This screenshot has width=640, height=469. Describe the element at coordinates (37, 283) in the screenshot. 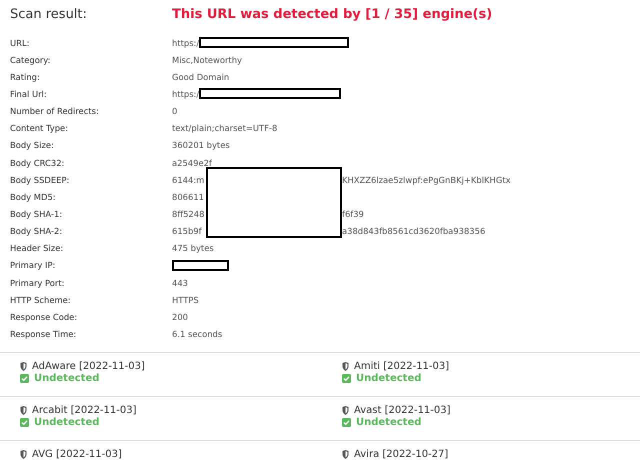

I see `field-label: Primary Port:` at that location.